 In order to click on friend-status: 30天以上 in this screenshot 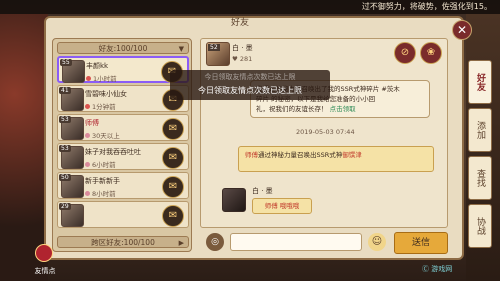, I will do `click(102, 135)`.